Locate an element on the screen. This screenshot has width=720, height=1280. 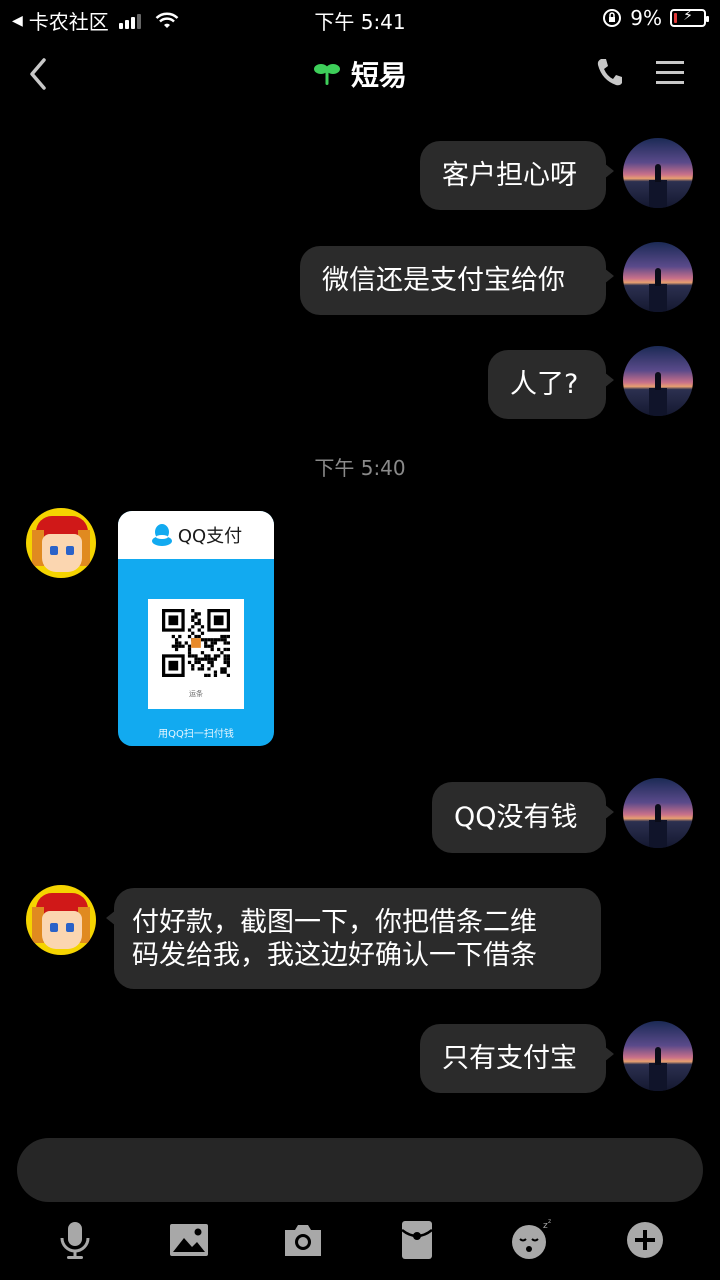
nav-bar: 短易 is located at coordinates (360, 73).